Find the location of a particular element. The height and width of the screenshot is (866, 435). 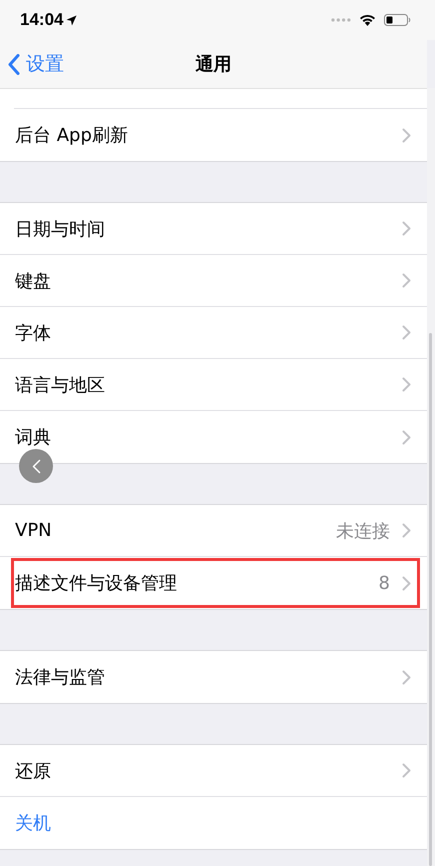

settings-row: 关机 is located at coordinates (213, 823).